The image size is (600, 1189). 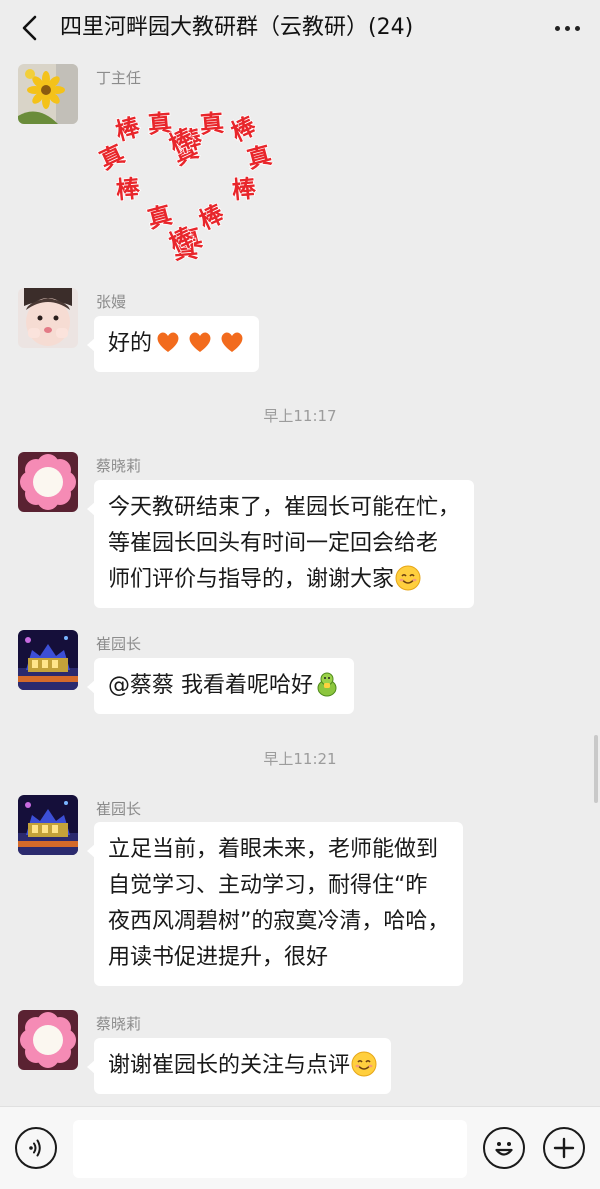 I want to click on voice-icon, so click(x=36, y=1148).